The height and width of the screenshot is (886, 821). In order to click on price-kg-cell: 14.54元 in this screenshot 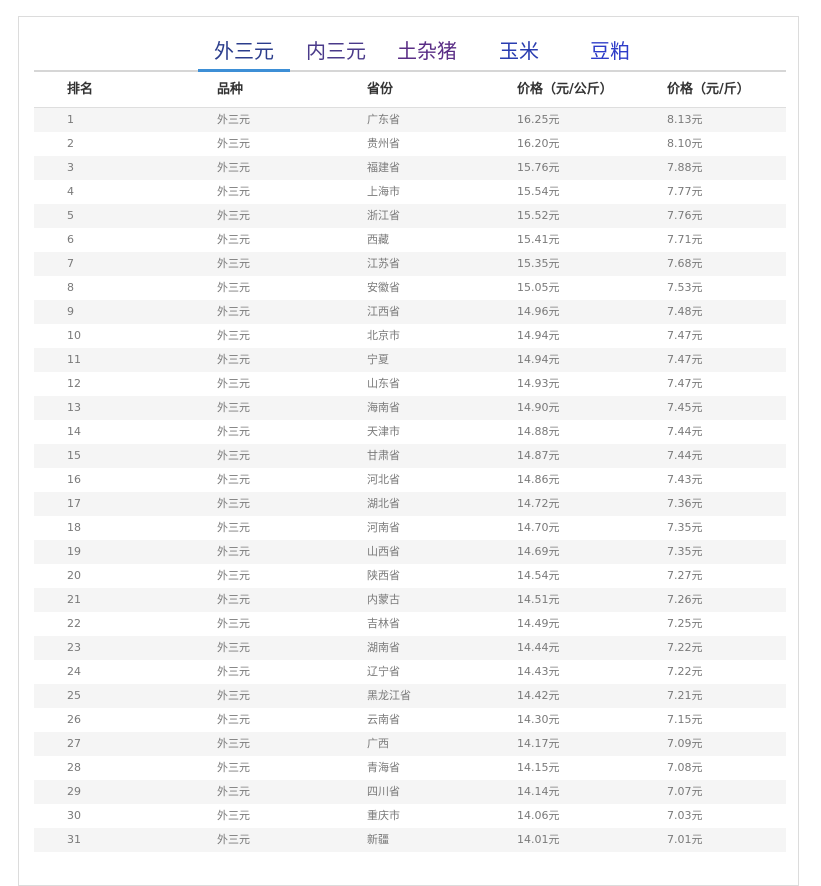, I will do `click(538, 575)`.